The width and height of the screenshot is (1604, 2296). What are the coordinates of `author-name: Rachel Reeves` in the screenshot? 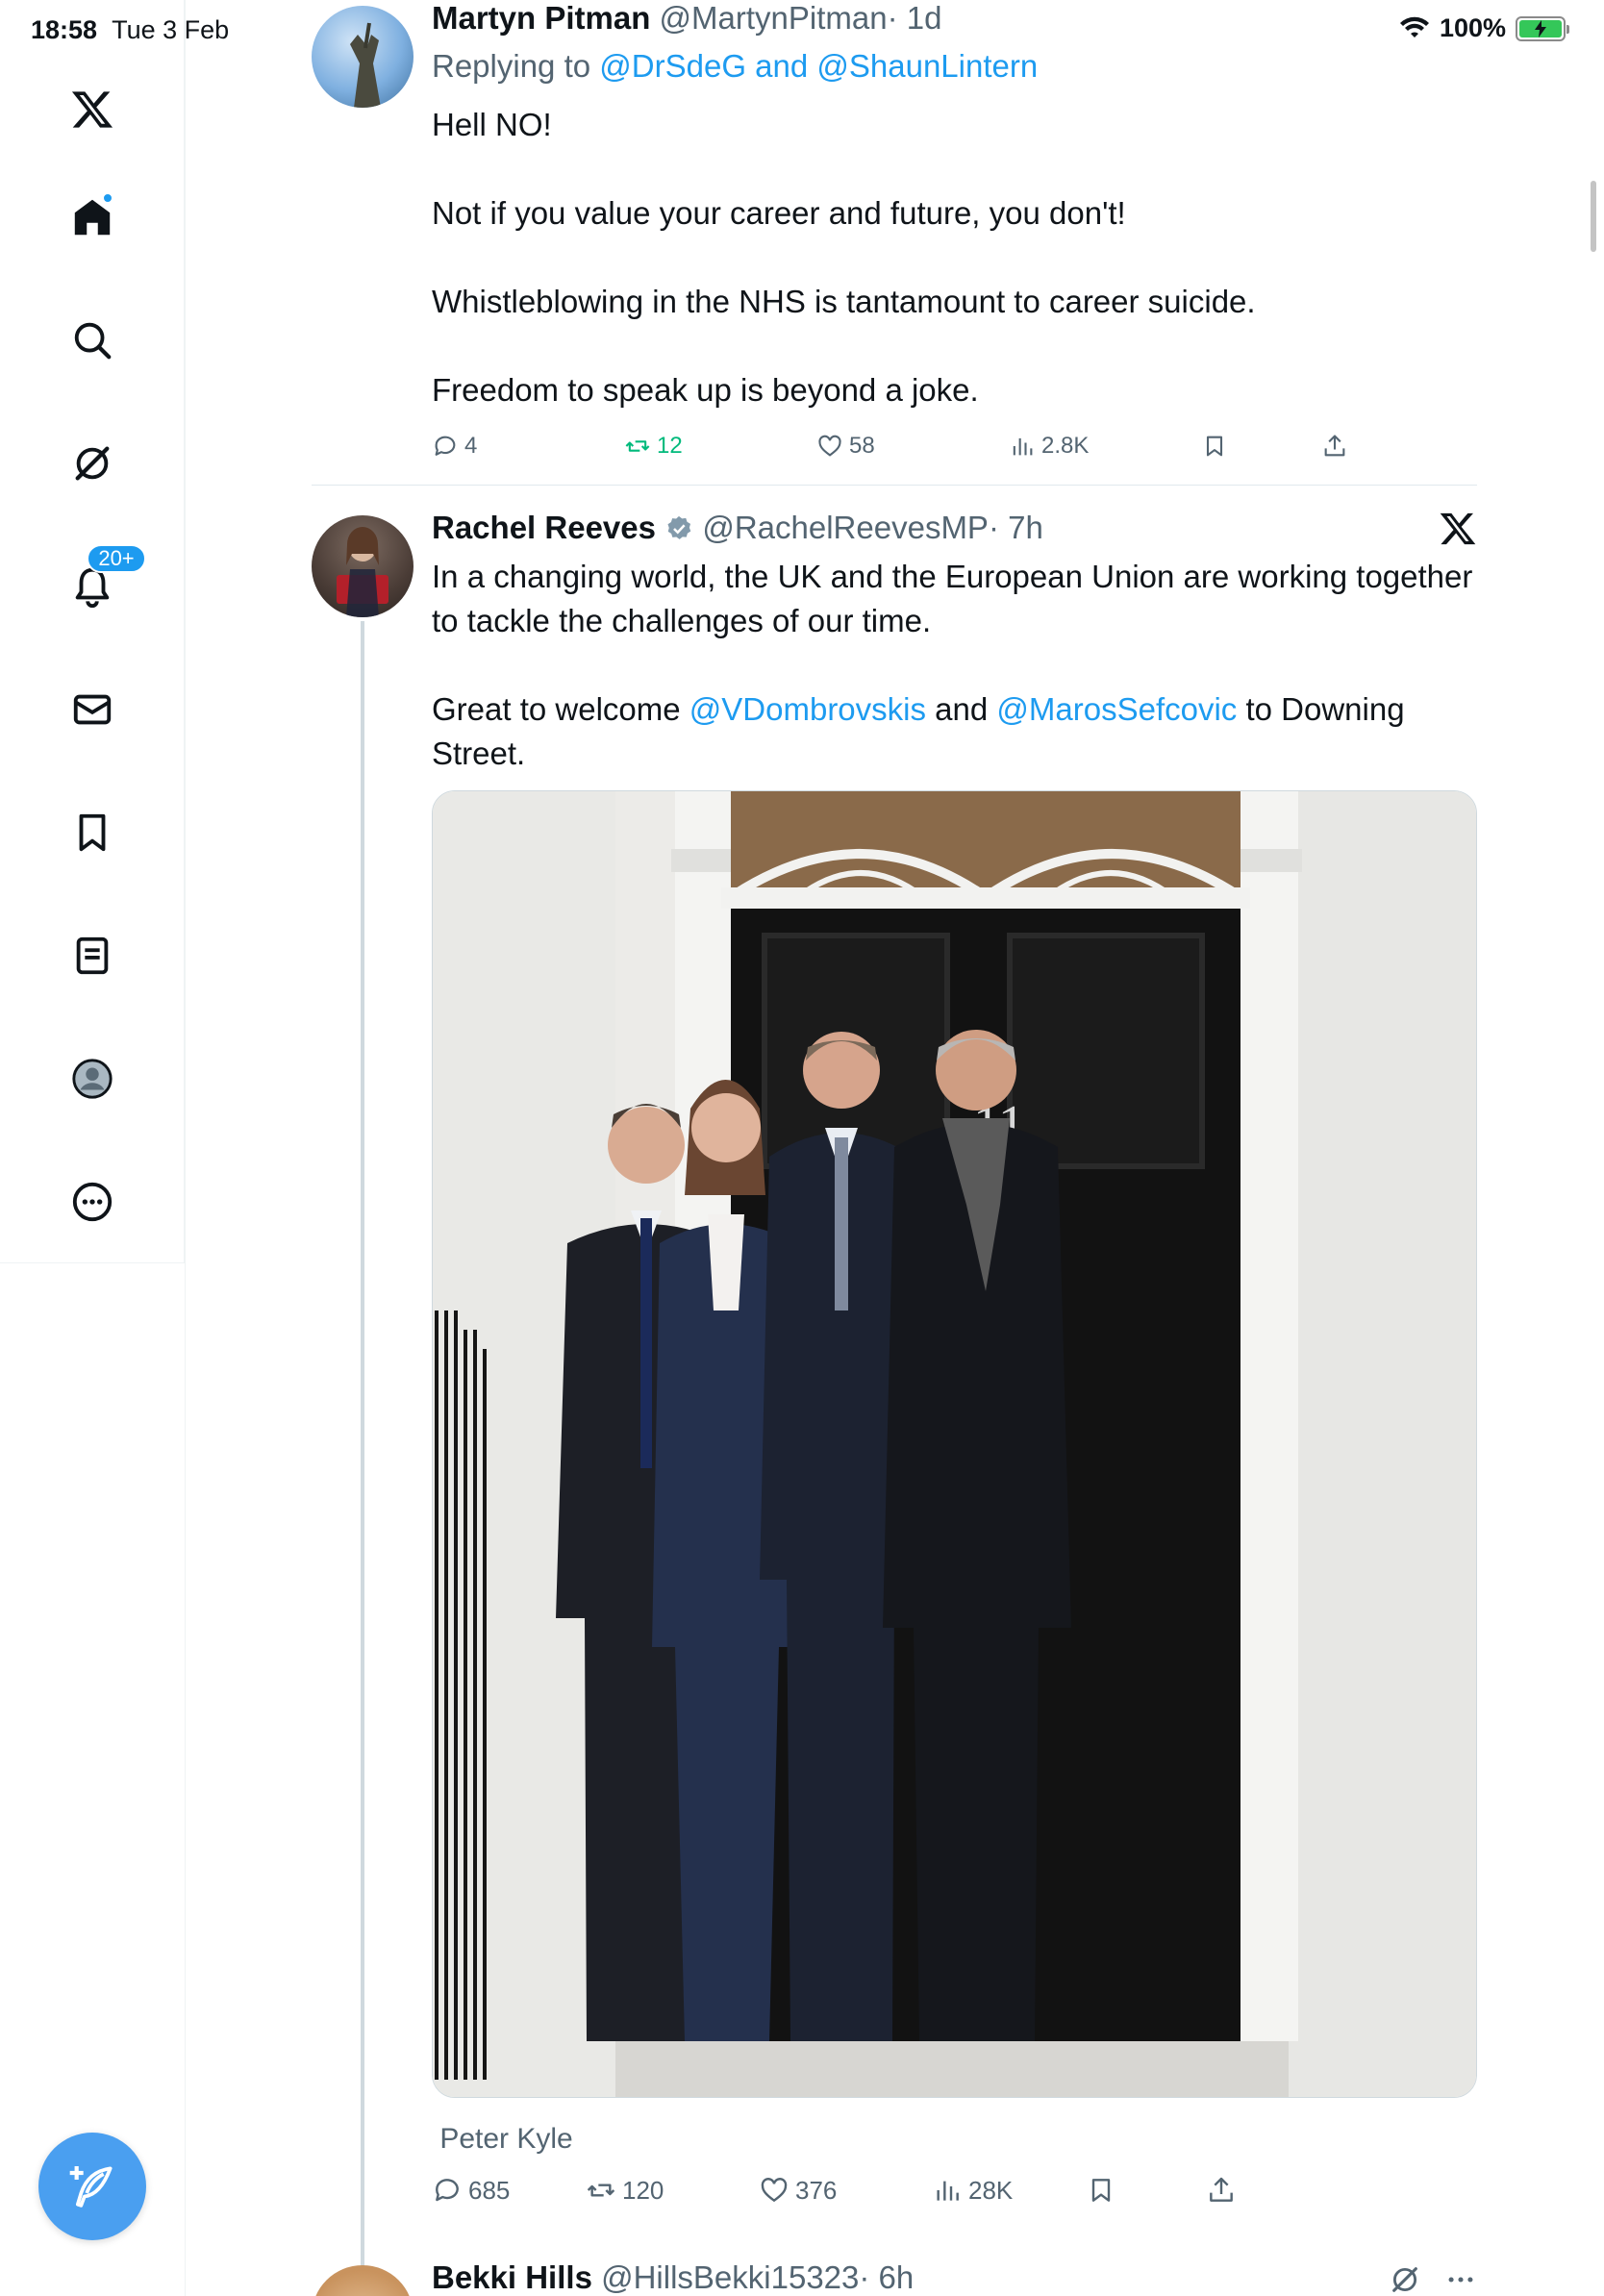 It's located at (544, 527).